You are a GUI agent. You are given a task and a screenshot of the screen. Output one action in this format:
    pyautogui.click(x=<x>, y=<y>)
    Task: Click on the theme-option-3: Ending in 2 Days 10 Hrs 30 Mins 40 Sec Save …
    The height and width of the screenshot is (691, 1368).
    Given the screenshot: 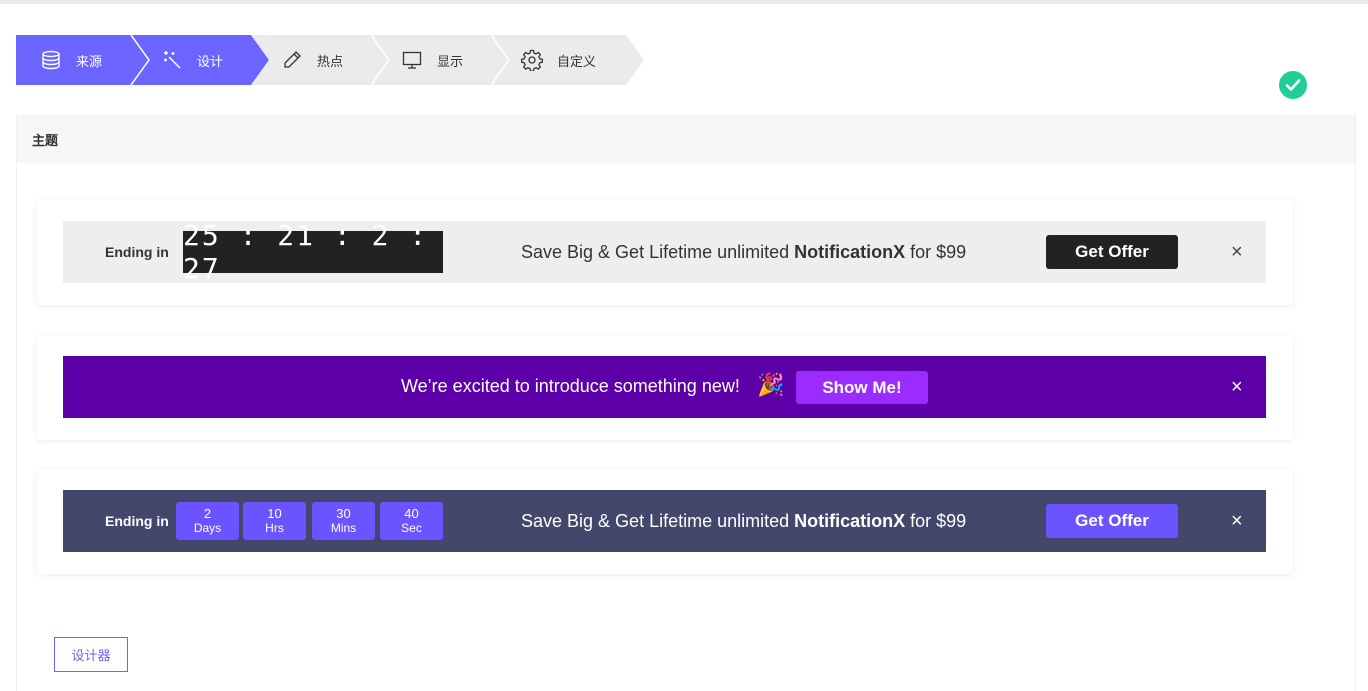 What is the action you would take?
    pyautogui.click(x=665, y=521)
    